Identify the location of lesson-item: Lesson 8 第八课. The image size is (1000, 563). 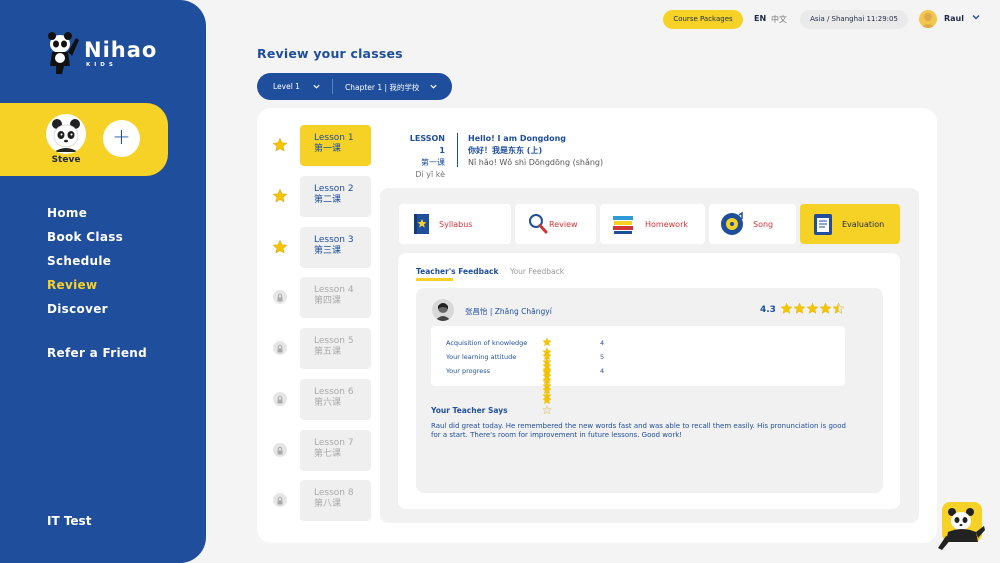
(322, 501).